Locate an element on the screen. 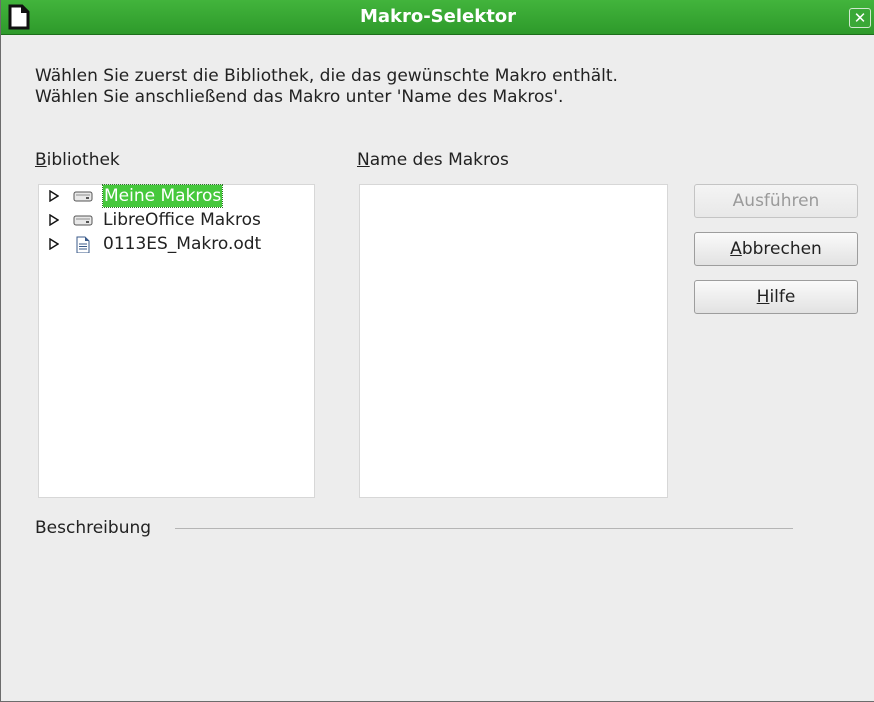  library-label: Bibliothek is located at coordinates (77, 160).